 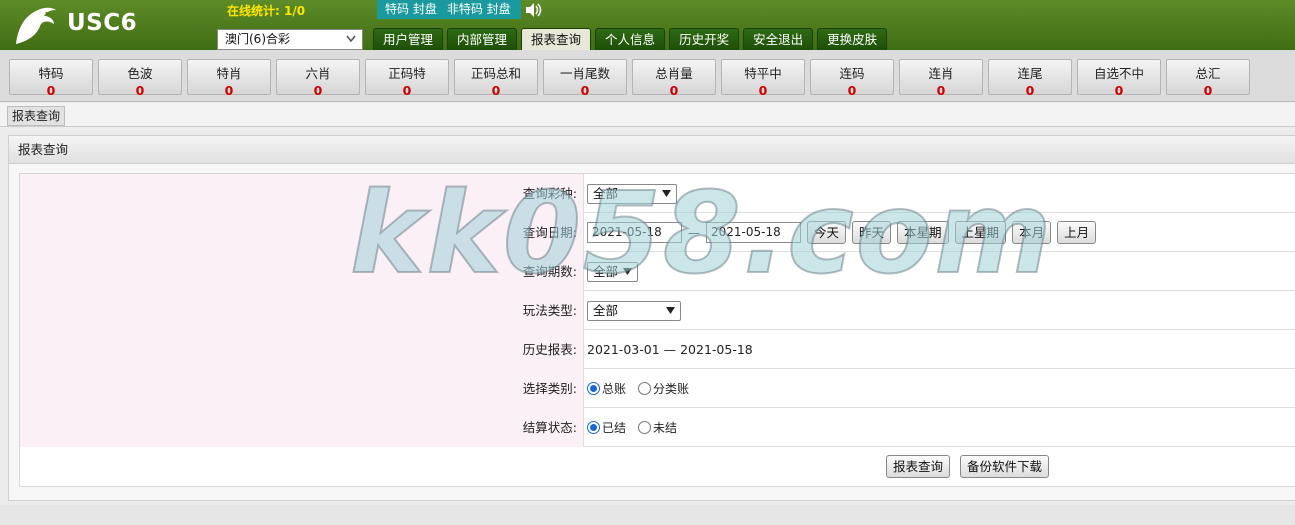 What do you see at coordinates (585, 78) in the screenshot?
I see `stat-item: 一肖尾数 0` at bounding box center [585, 78].